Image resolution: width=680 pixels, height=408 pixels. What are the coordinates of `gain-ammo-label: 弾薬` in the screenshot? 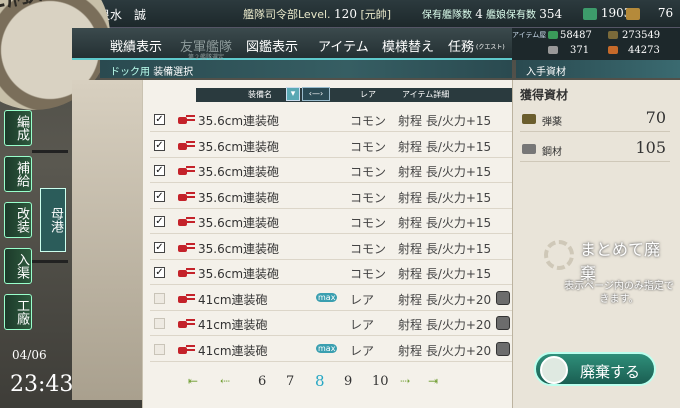 It's located at (552, 122).